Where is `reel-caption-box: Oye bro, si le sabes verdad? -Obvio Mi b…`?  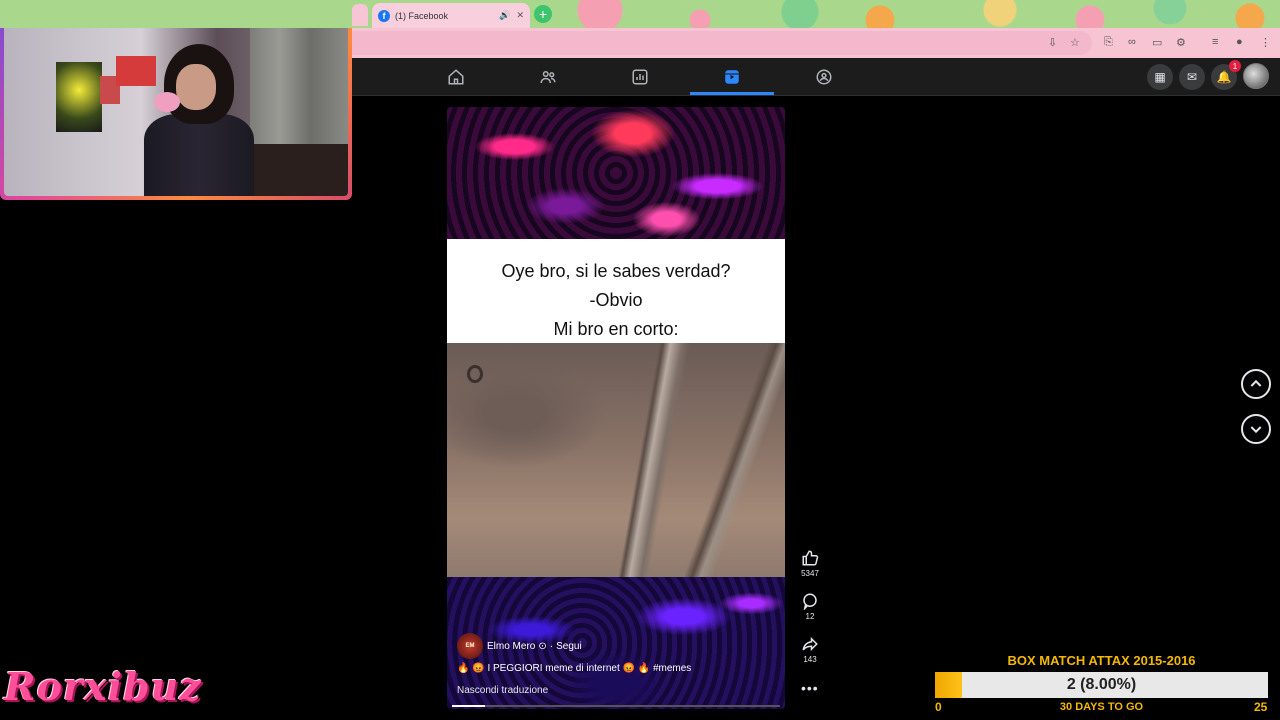 reel-caption-box: Oye bro, si le sabes verdad? -Obvio Mi b… is located at coordinates (616, 291).